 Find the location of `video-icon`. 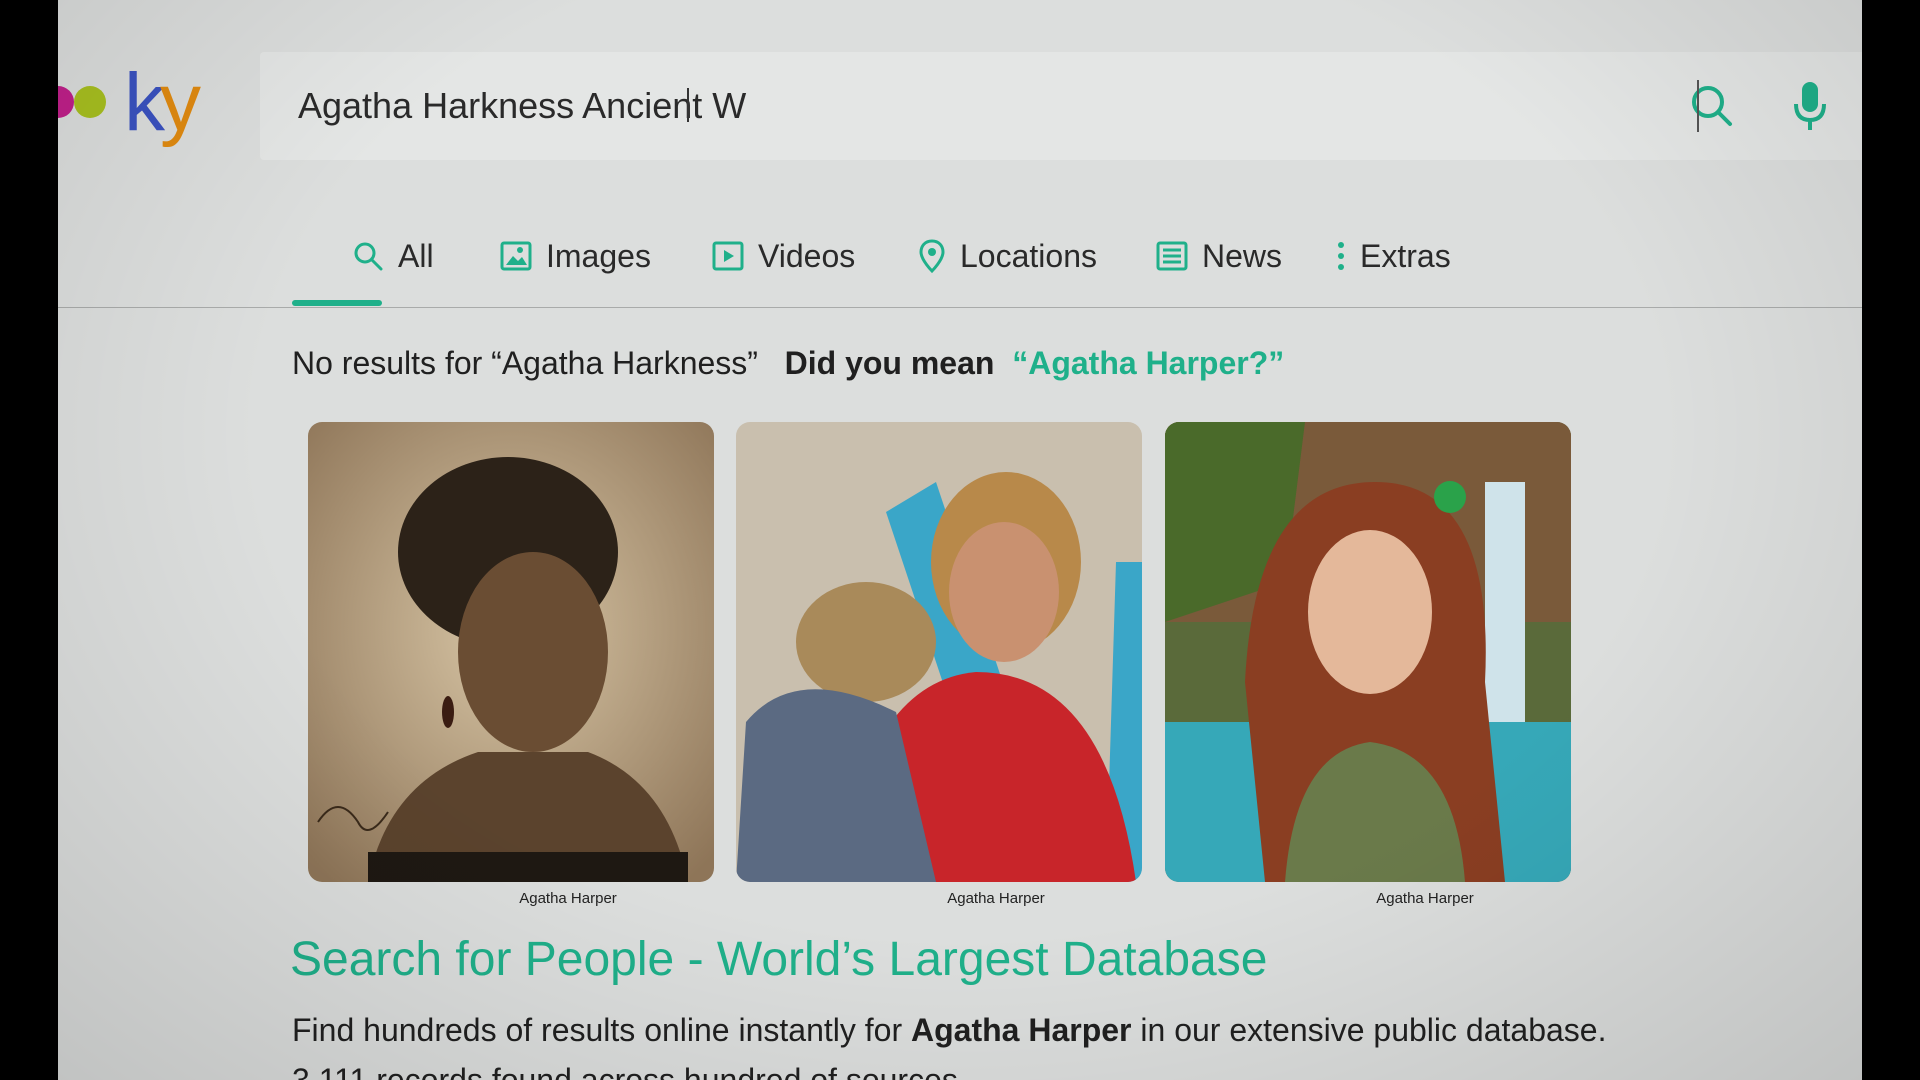

video-icon is located at coordinates (728, 256).